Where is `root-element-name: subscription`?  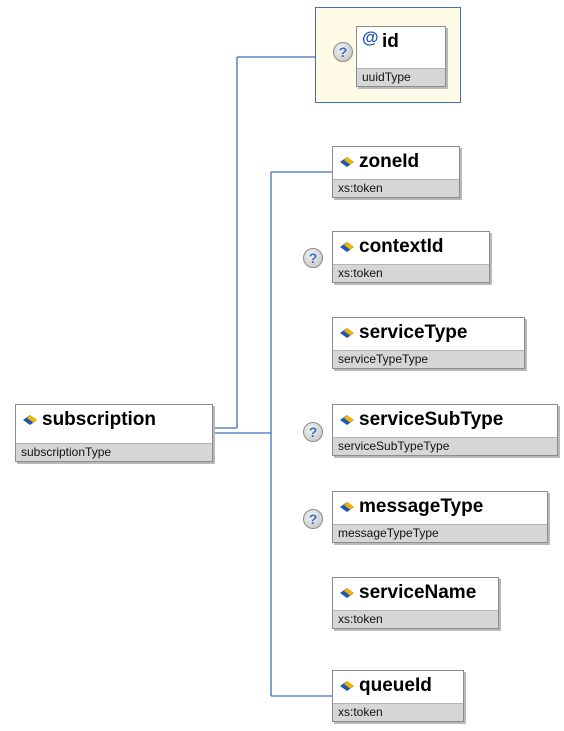
root-element-name: subscription is located at coordinates (99, 419).